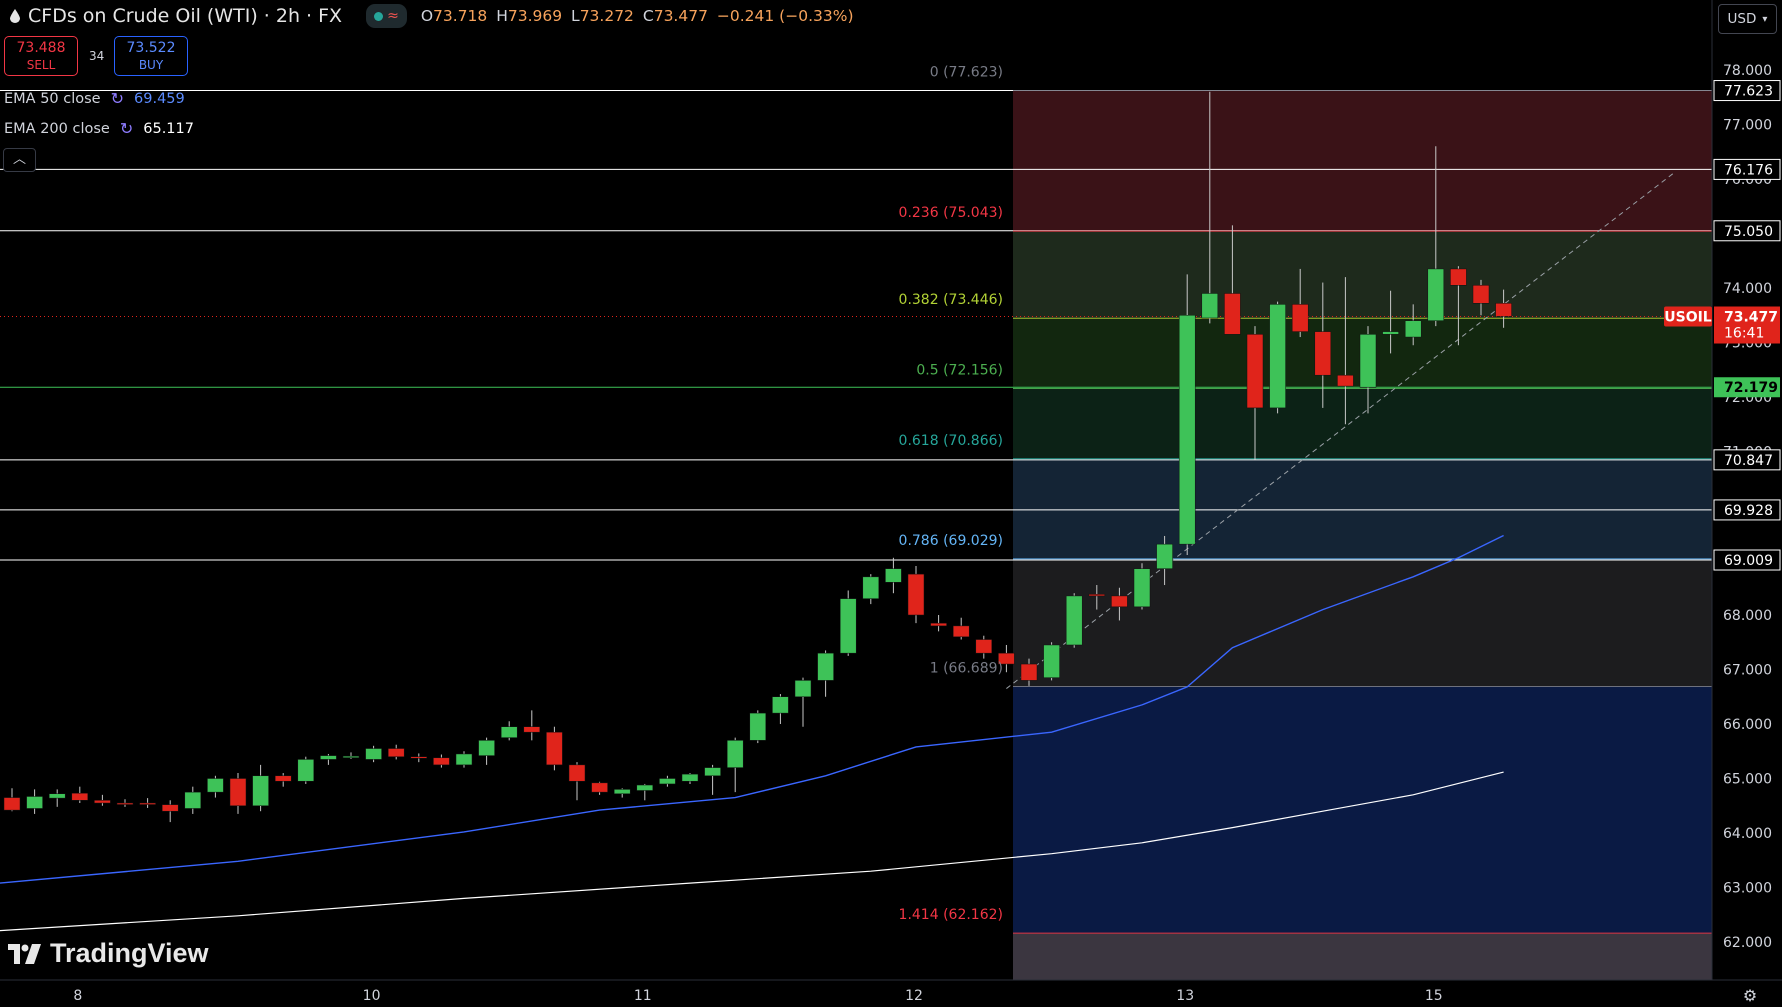  What do you see at coordinates (1747, 889) in the screenshot?
I see `y-tick-label: 63.000` at bounding box center [1747, 889].